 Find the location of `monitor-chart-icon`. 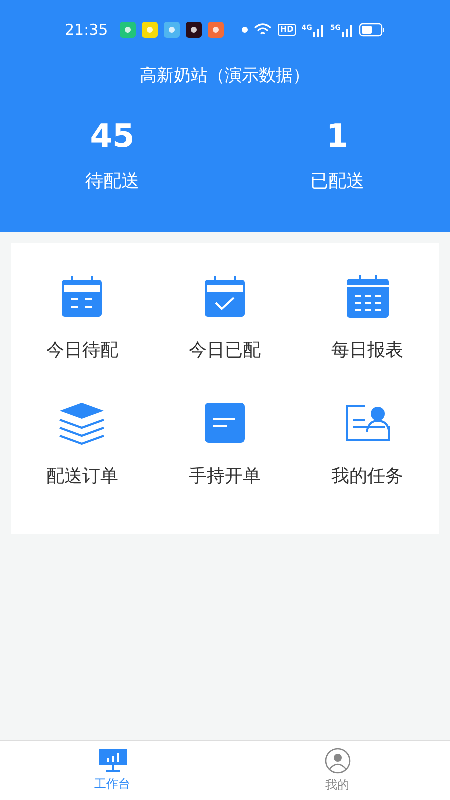

monitor-chart-icon is located at coordinates (112, 760).